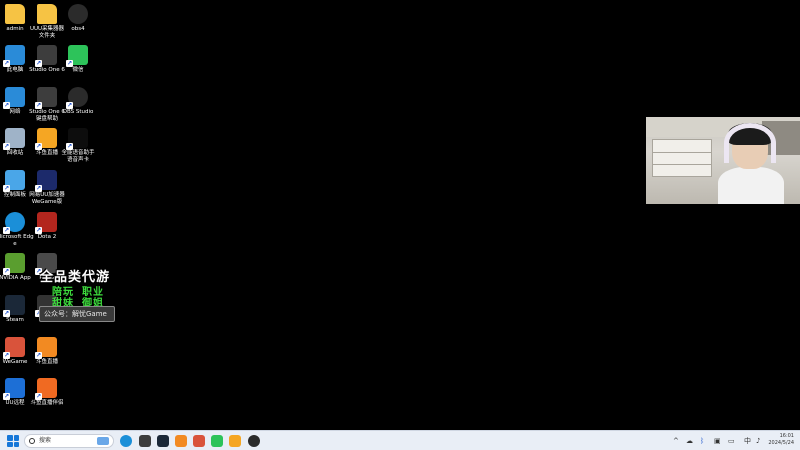  Describe the element at coordinates (47, 403) in the screenshot. I see `desktop-icon-label: 斗鱼直播伴侣` at that location.